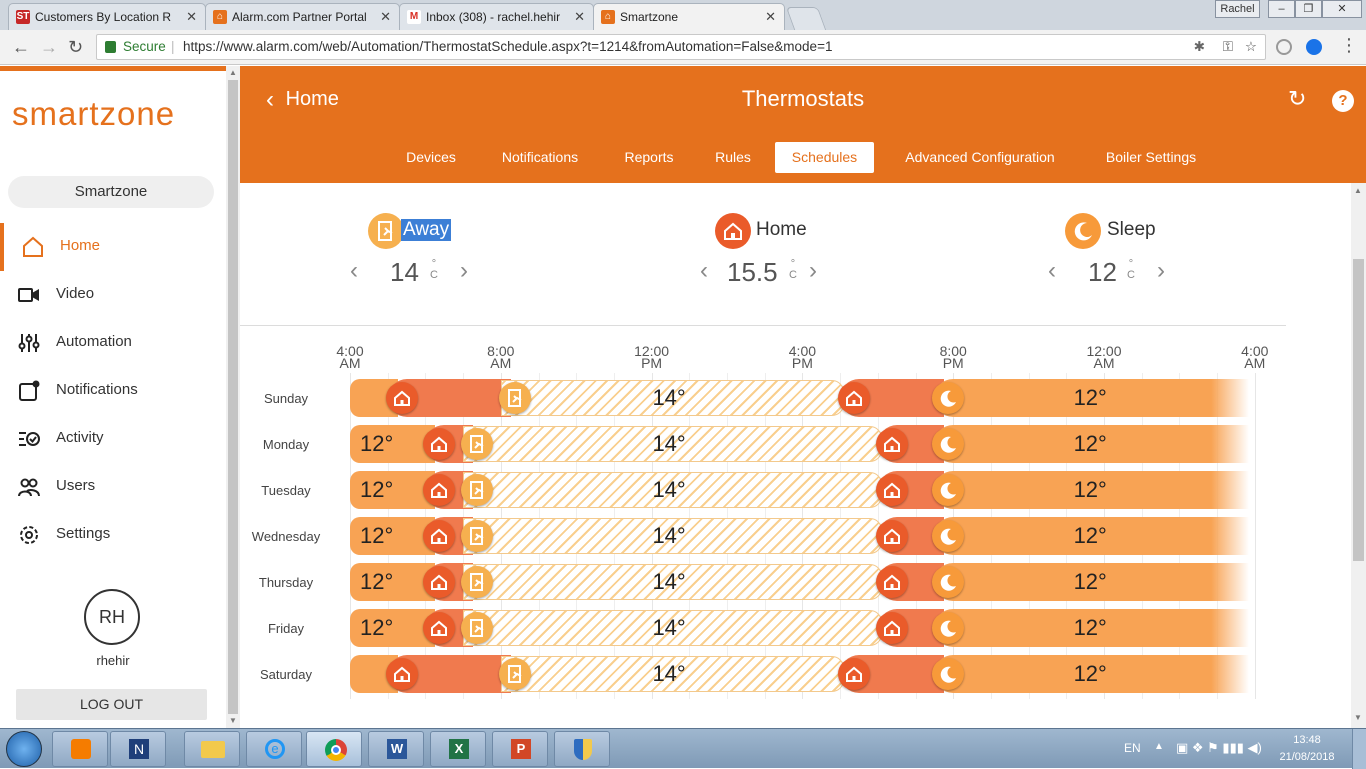 This screenshot has height=769, width=1366. Describe the element at coordinates (1219, 748) in the screenshot. I see `tray-icons: ▣ ❖ ⚑ ▮▮▮ ◀)` at that location.